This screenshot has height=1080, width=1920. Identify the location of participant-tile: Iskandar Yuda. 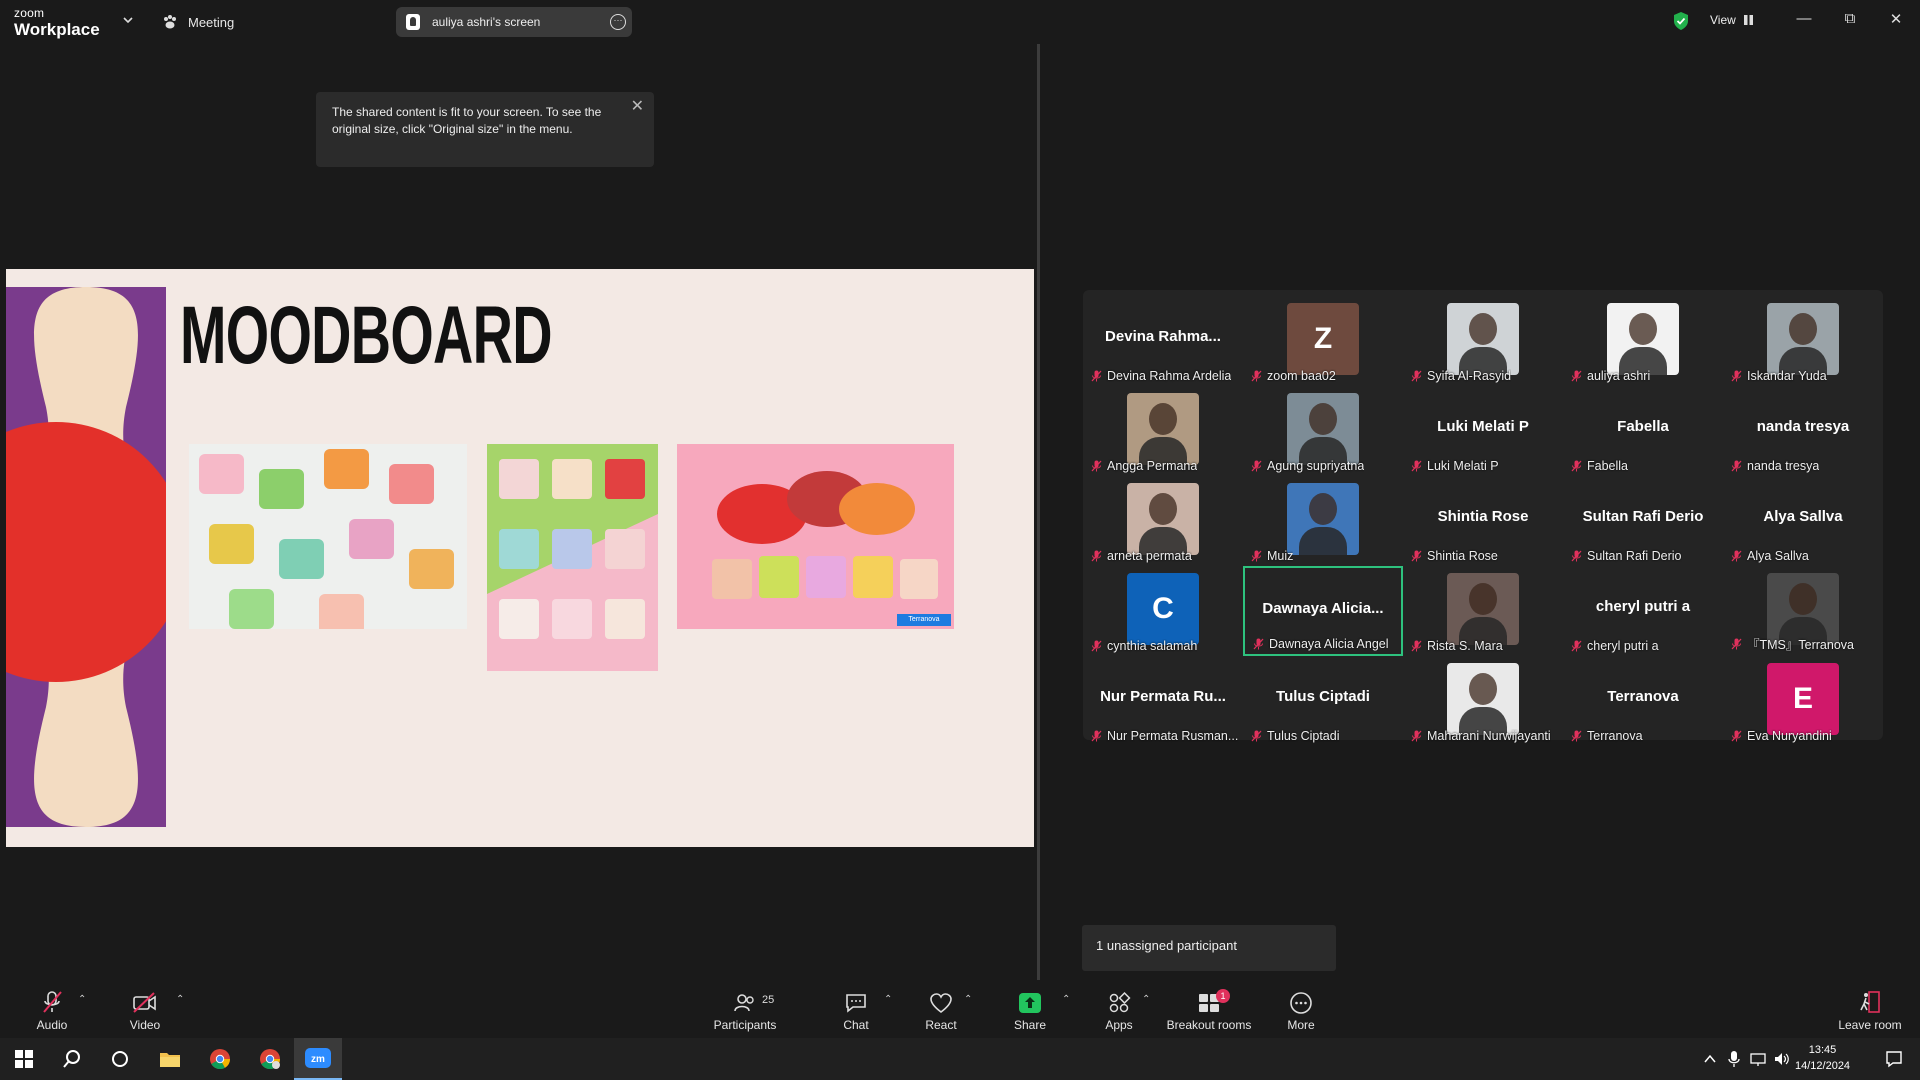
(1803, 341).